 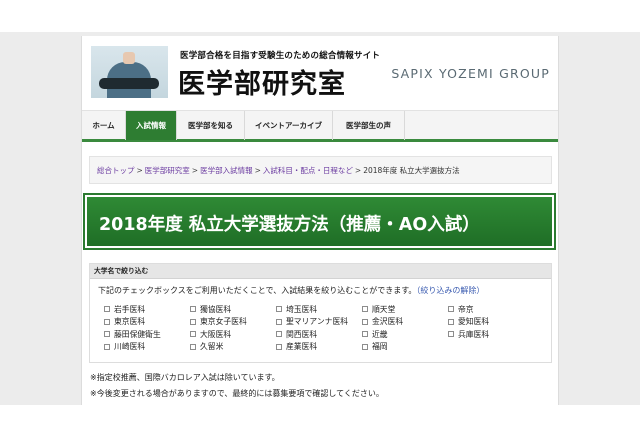 I want to click on page-title: 2018年度 私立大学選抜方法（推薦・AO入試）, so click(x=289, y=225).